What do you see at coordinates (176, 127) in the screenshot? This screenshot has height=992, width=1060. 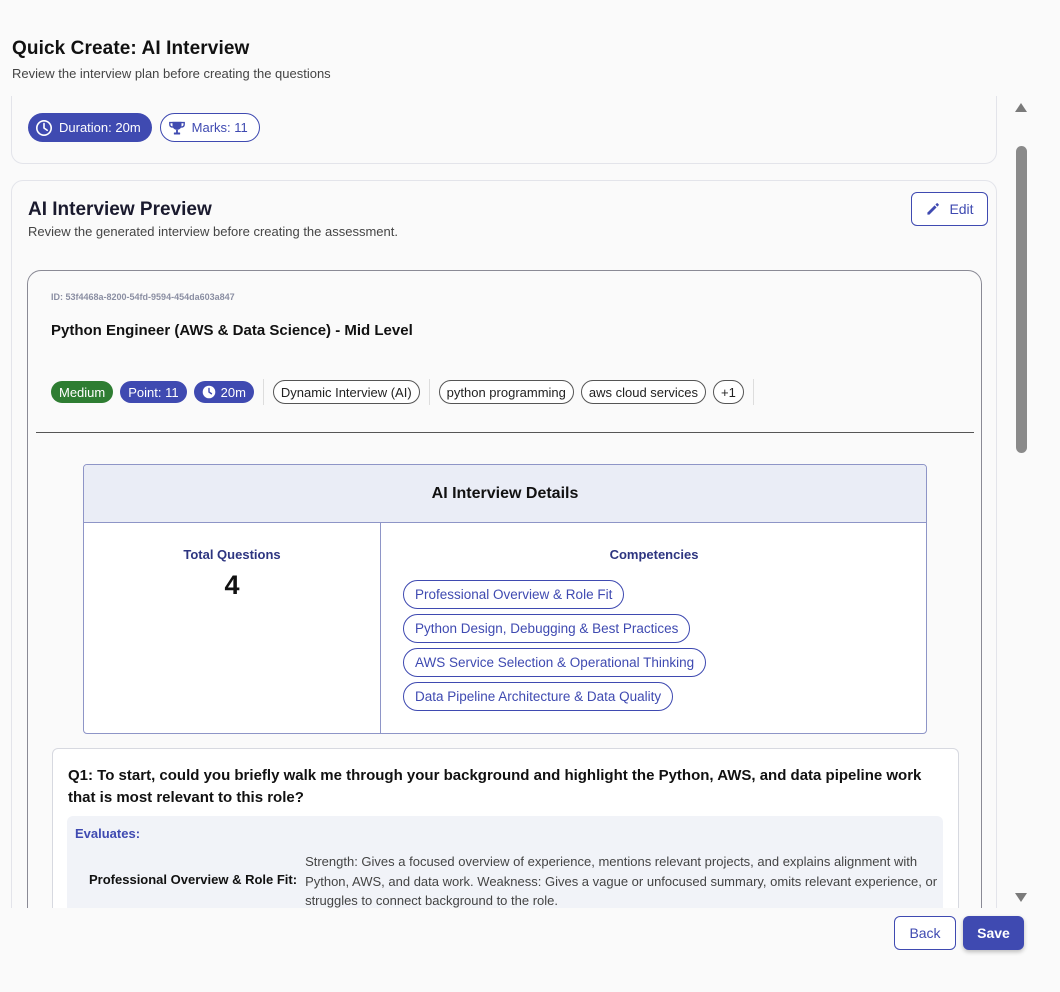 I see `trophy-icon` at bounding box center [176, 127].